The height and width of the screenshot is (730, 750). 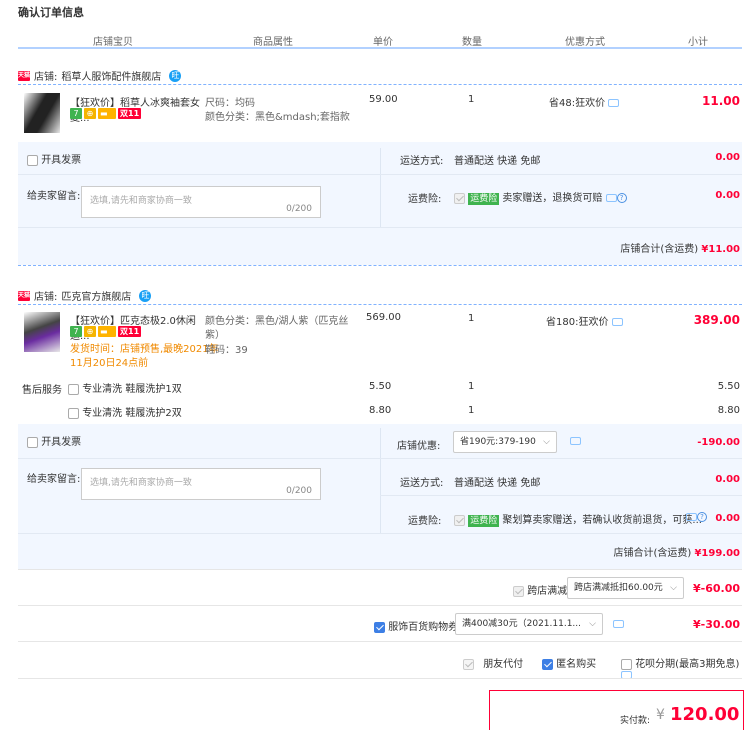 I want to click on service-row: 专业清洗 鞋履洗护2双, so click(x=125, y=411).